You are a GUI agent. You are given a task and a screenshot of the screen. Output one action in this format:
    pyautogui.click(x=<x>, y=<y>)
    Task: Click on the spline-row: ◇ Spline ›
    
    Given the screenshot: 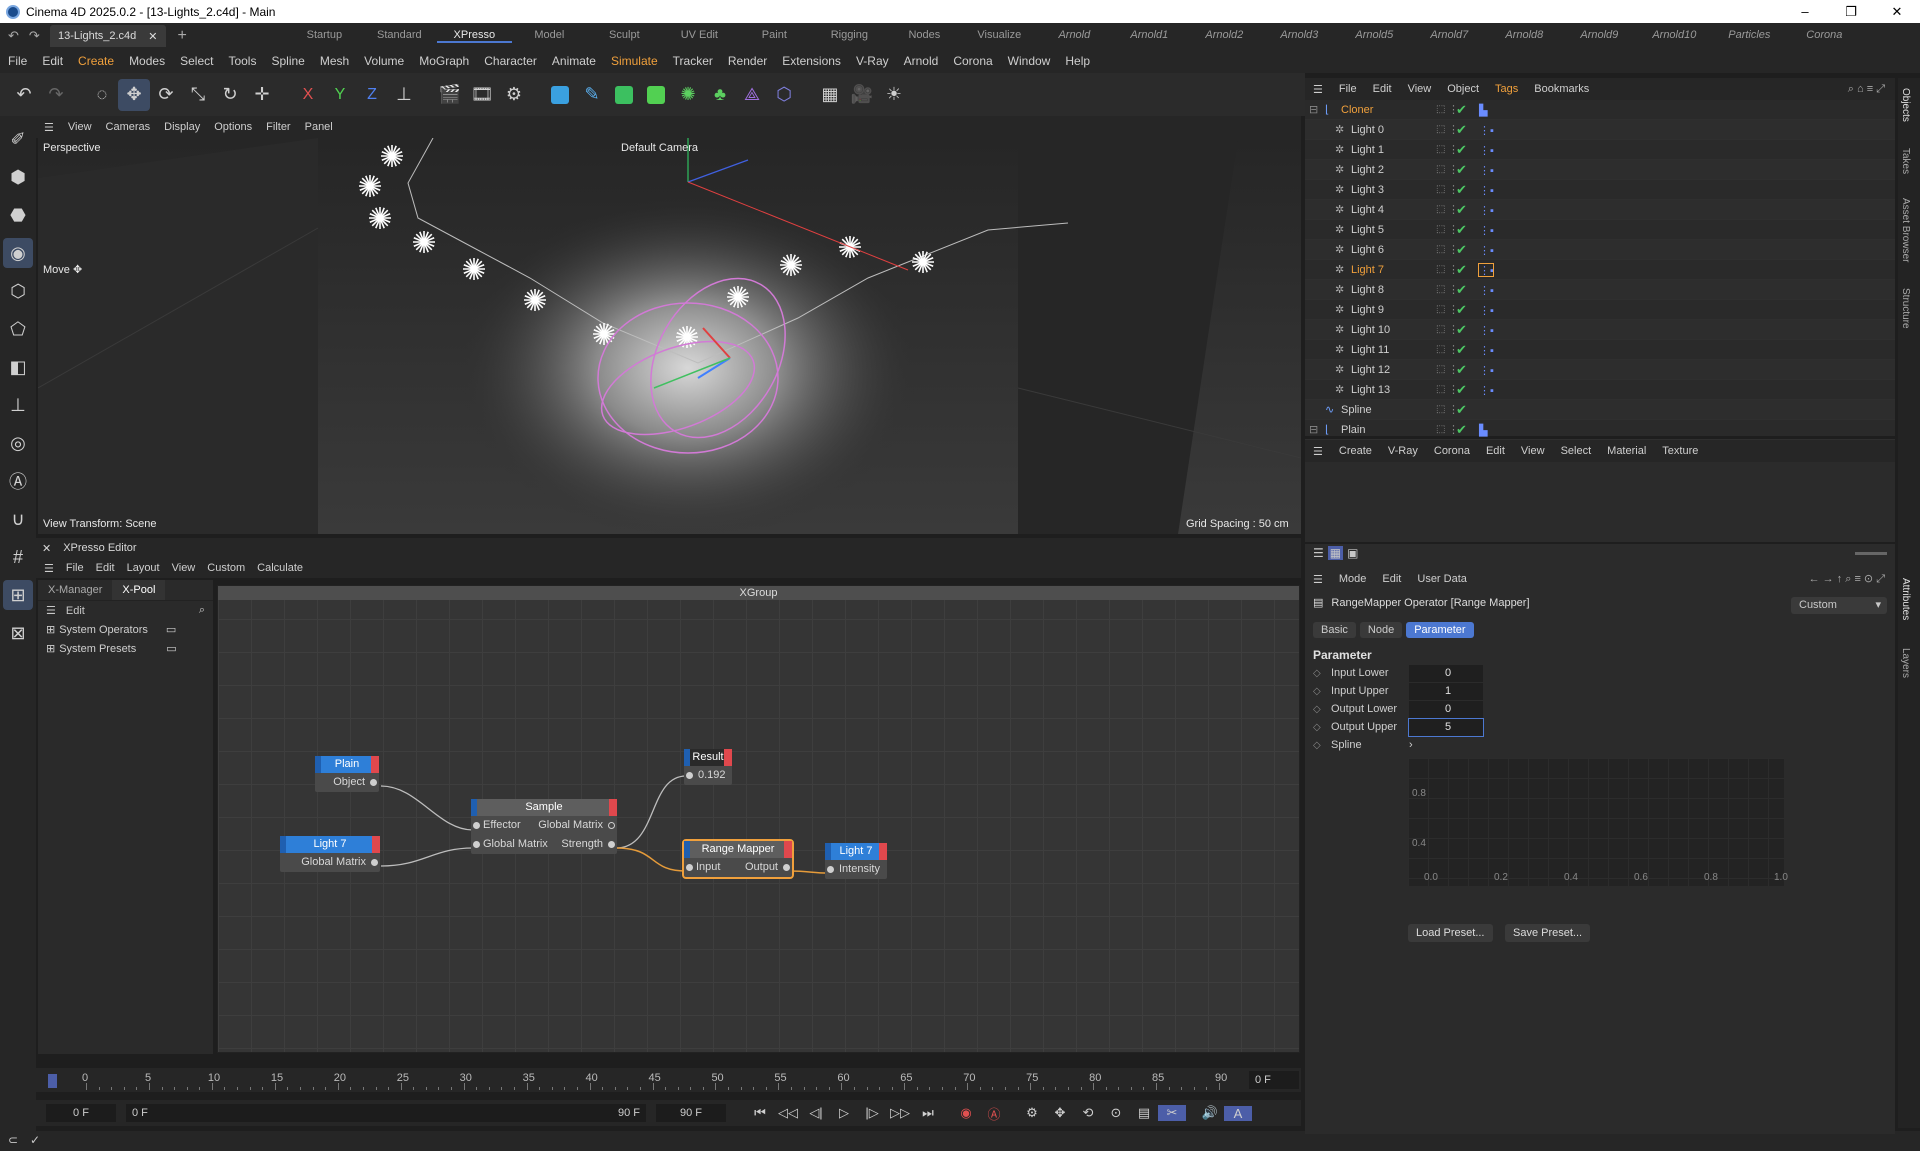 What is the action you would take?
    pyautogui.click(x=1363, y=745)
    